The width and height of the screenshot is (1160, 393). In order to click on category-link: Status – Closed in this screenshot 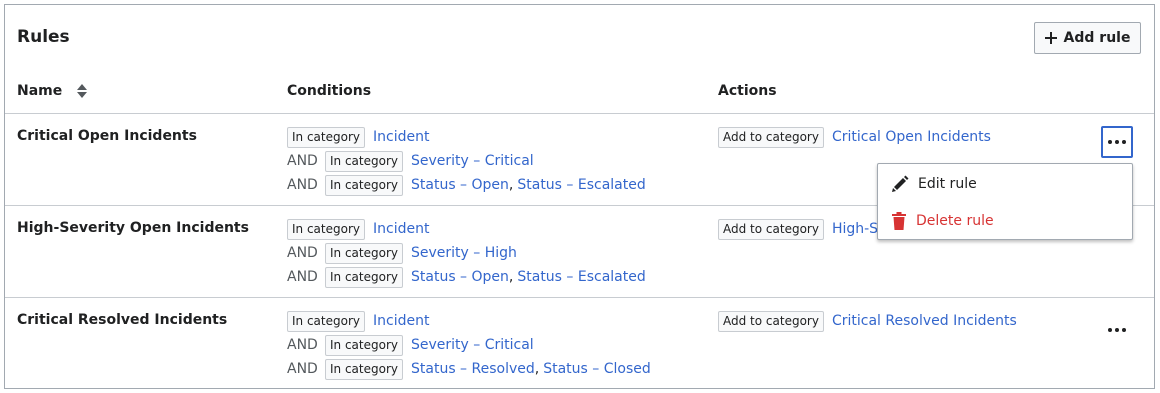, I will do `click(597, 369)`.